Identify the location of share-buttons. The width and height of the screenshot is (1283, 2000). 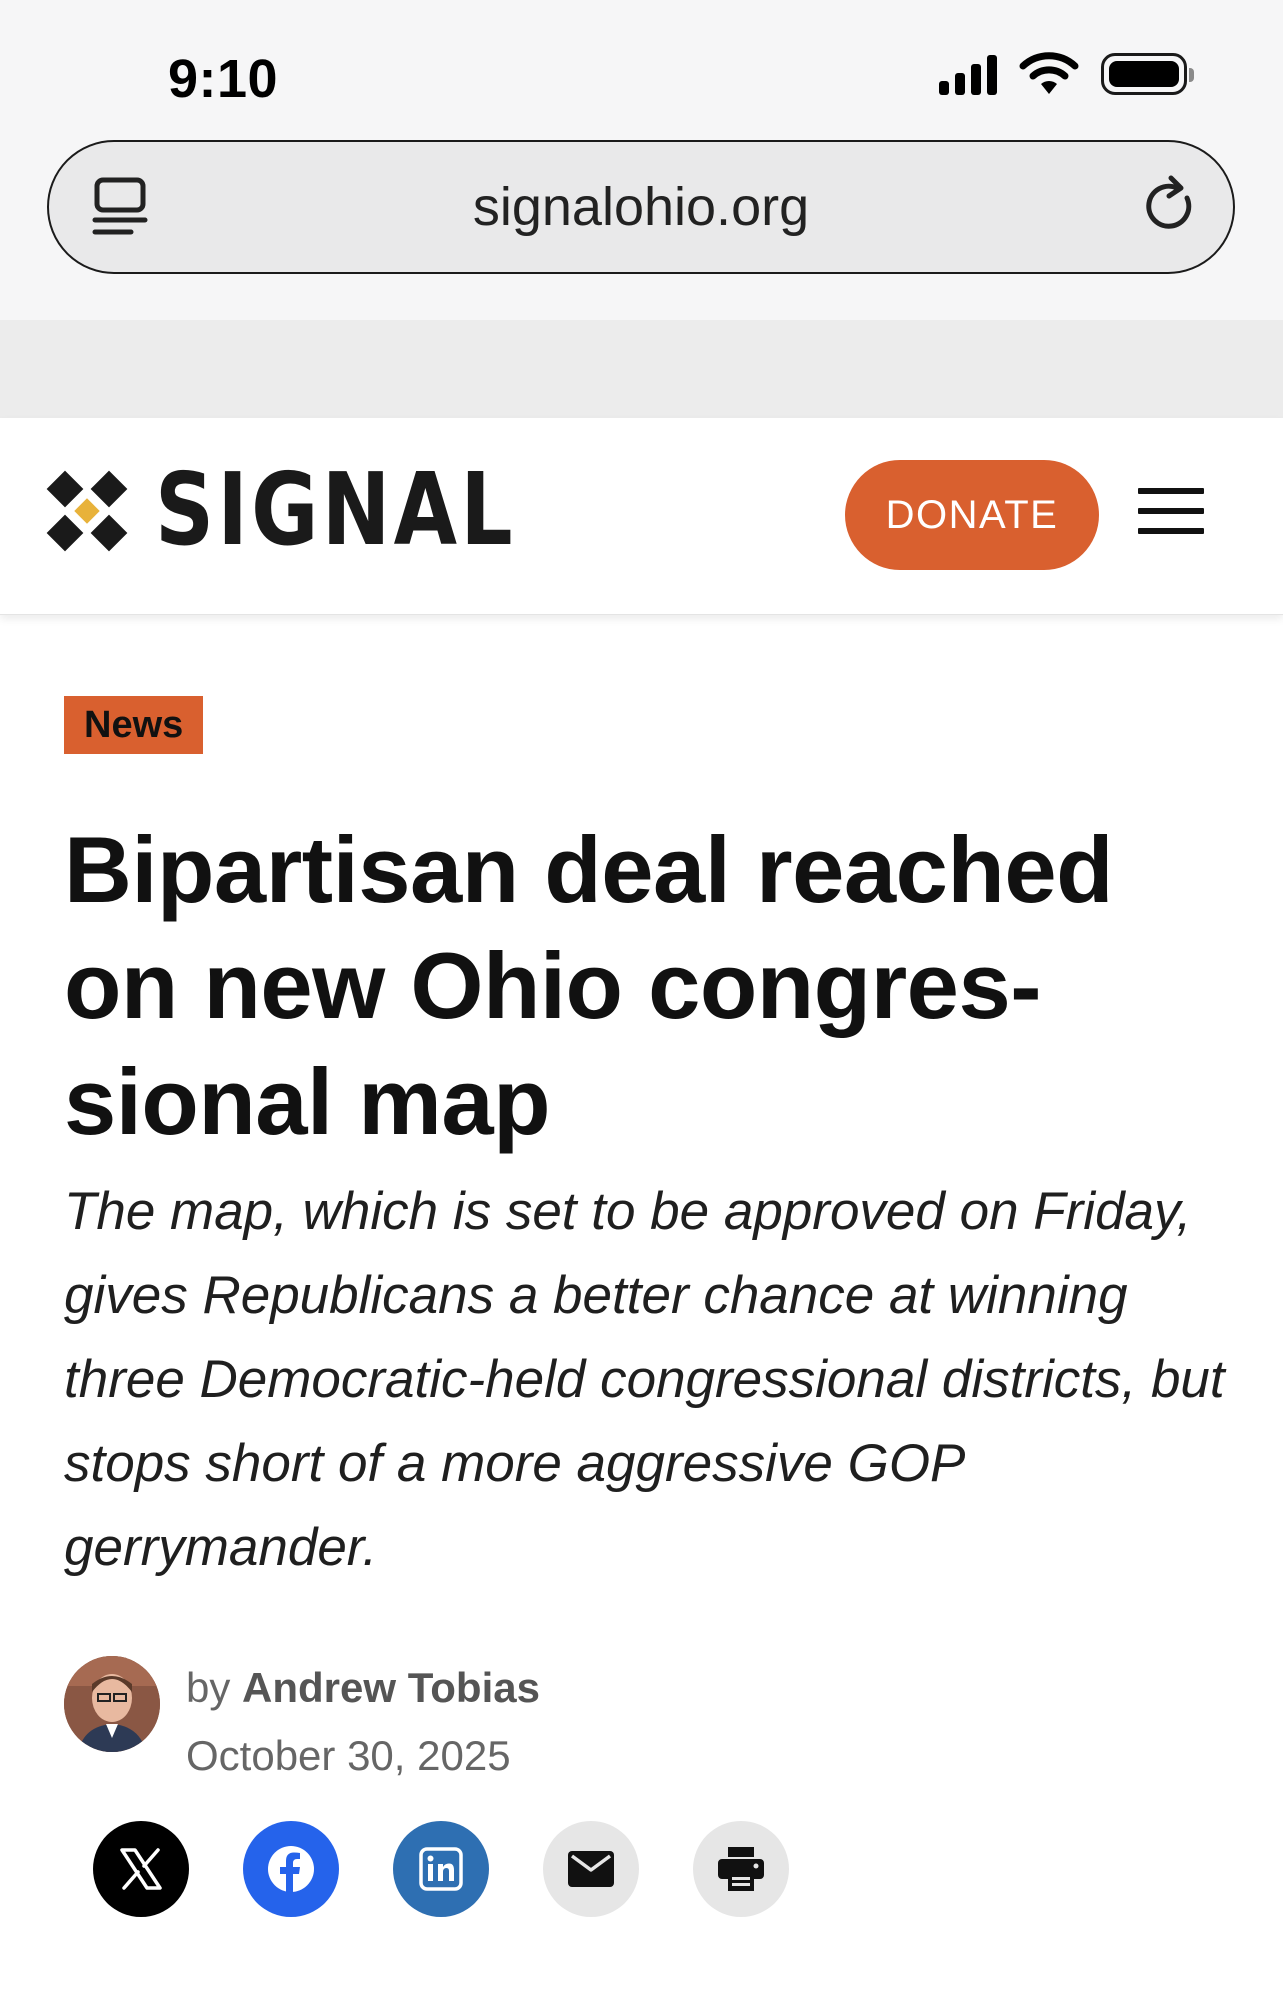
(441, 1869).